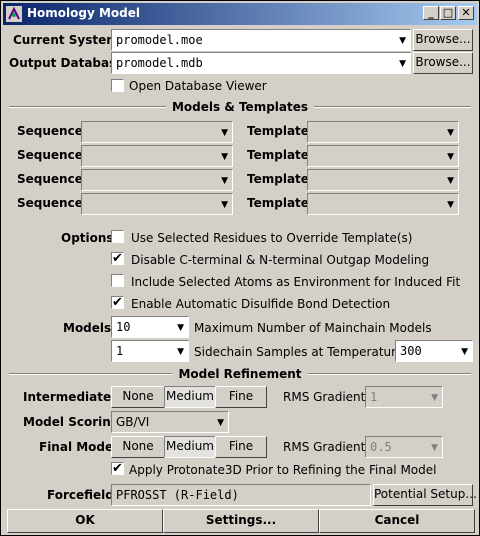  I want to click on open-viewer-checkbox, so click(117, 85).